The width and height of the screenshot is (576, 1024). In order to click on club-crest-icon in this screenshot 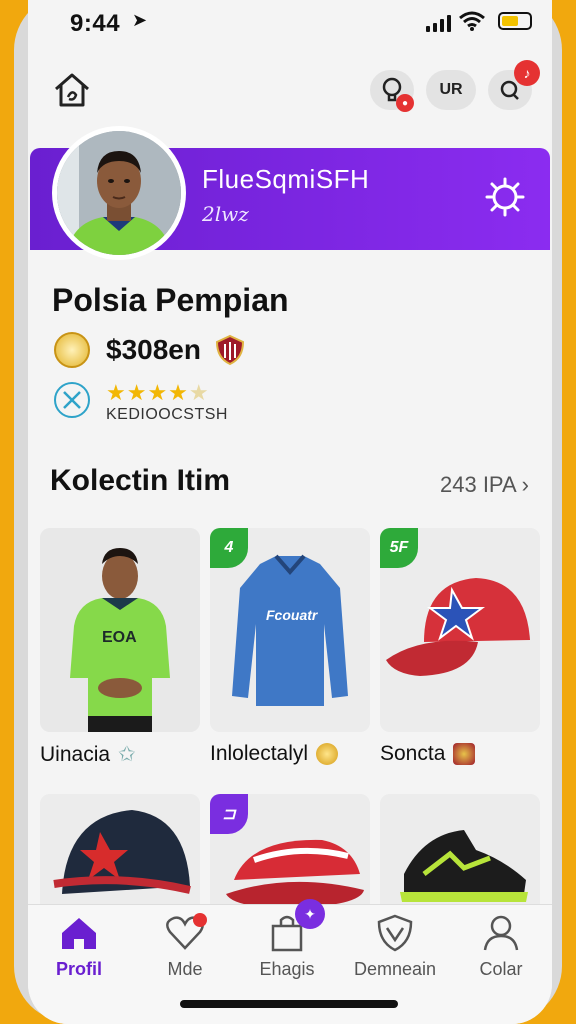, I will do `click(229, 350)`.